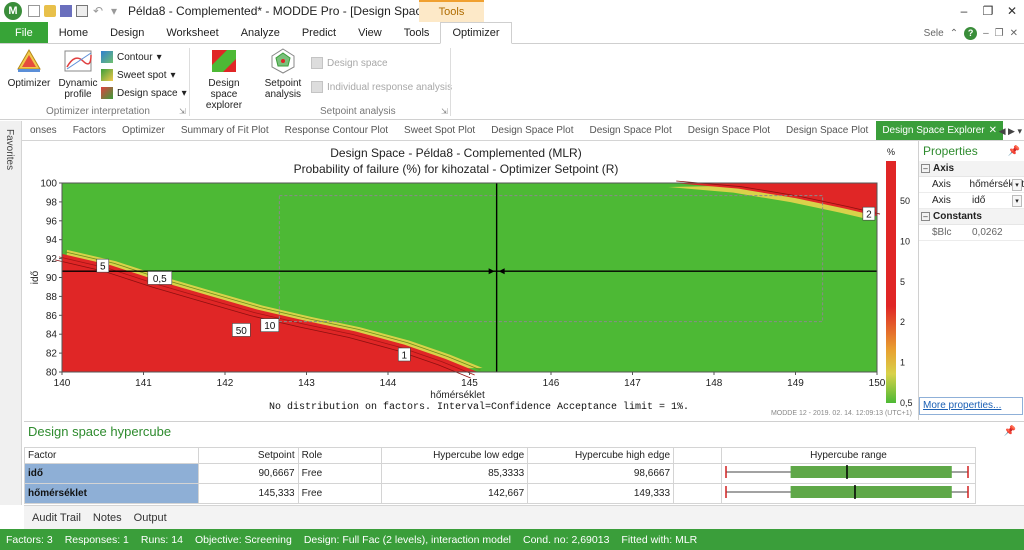  What do you see at coordinates (971, 217) in the screenshot?
I see `prop-category-constants: – Constants` at bounding box center [971, 217].